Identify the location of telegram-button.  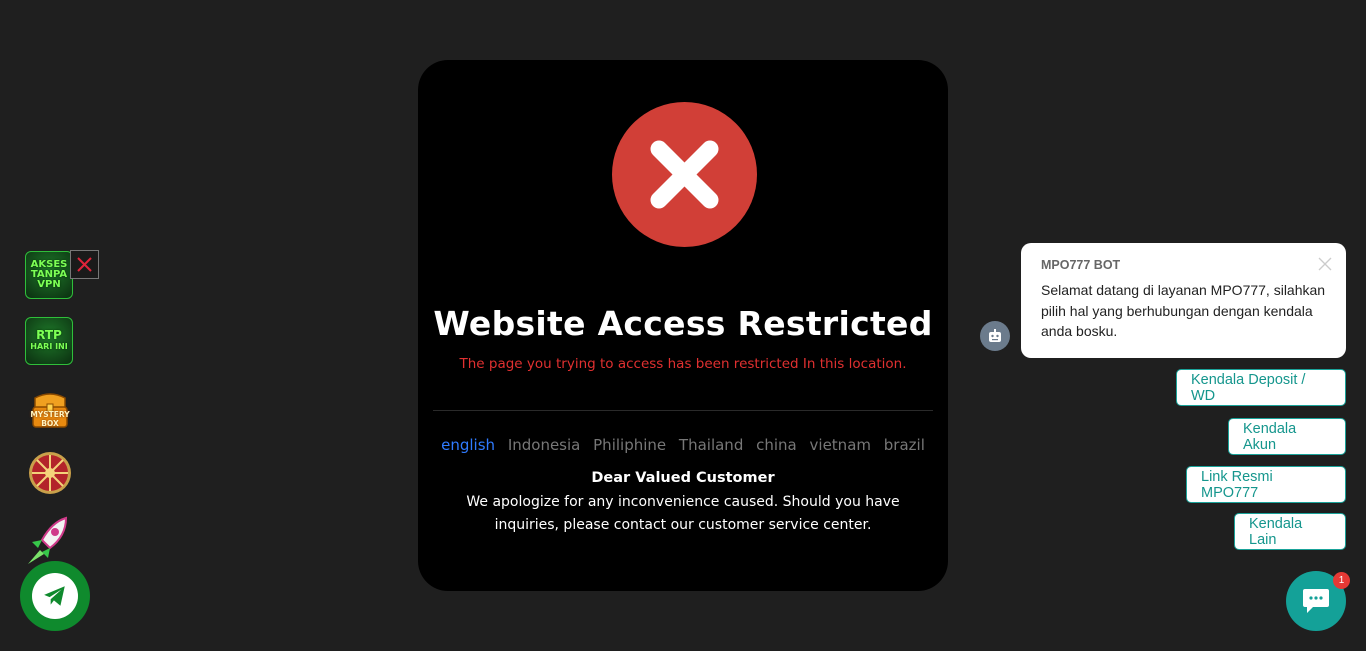
(55, 596).